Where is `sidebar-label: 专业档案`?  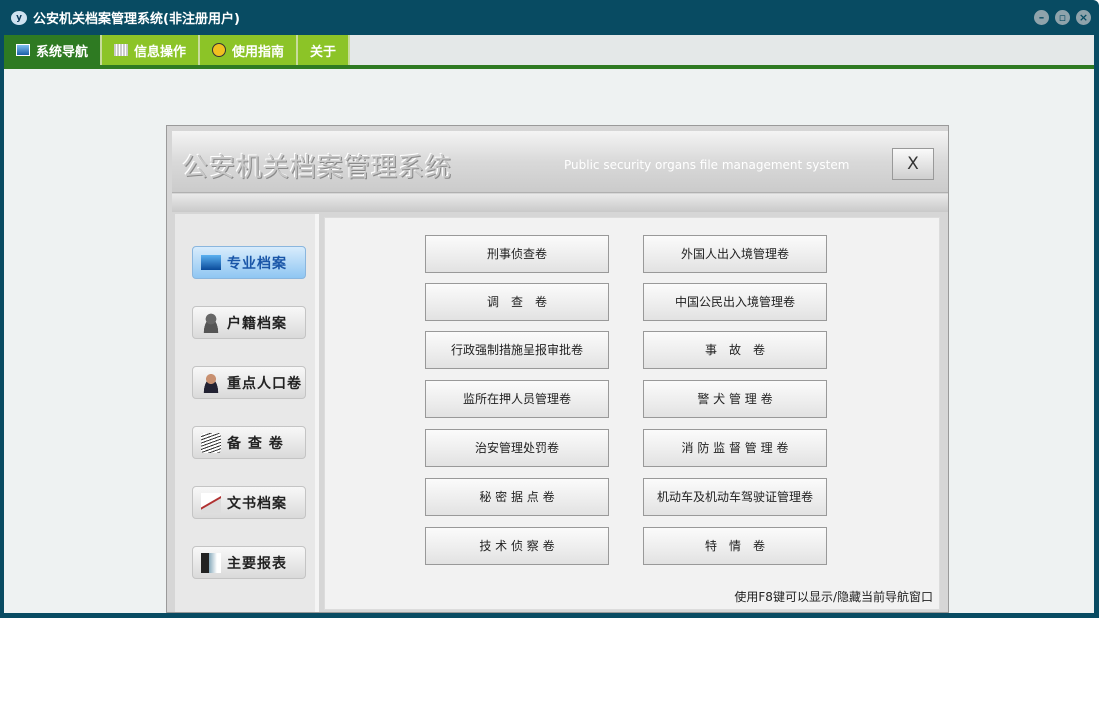 sidebar-label: 专业档案 is located at coordinates (257, 263).